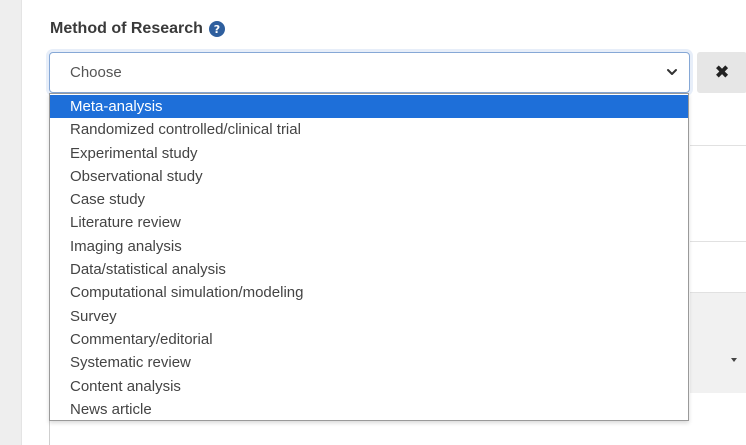  I want to click on clear-button: ✖, so click(721, 72).